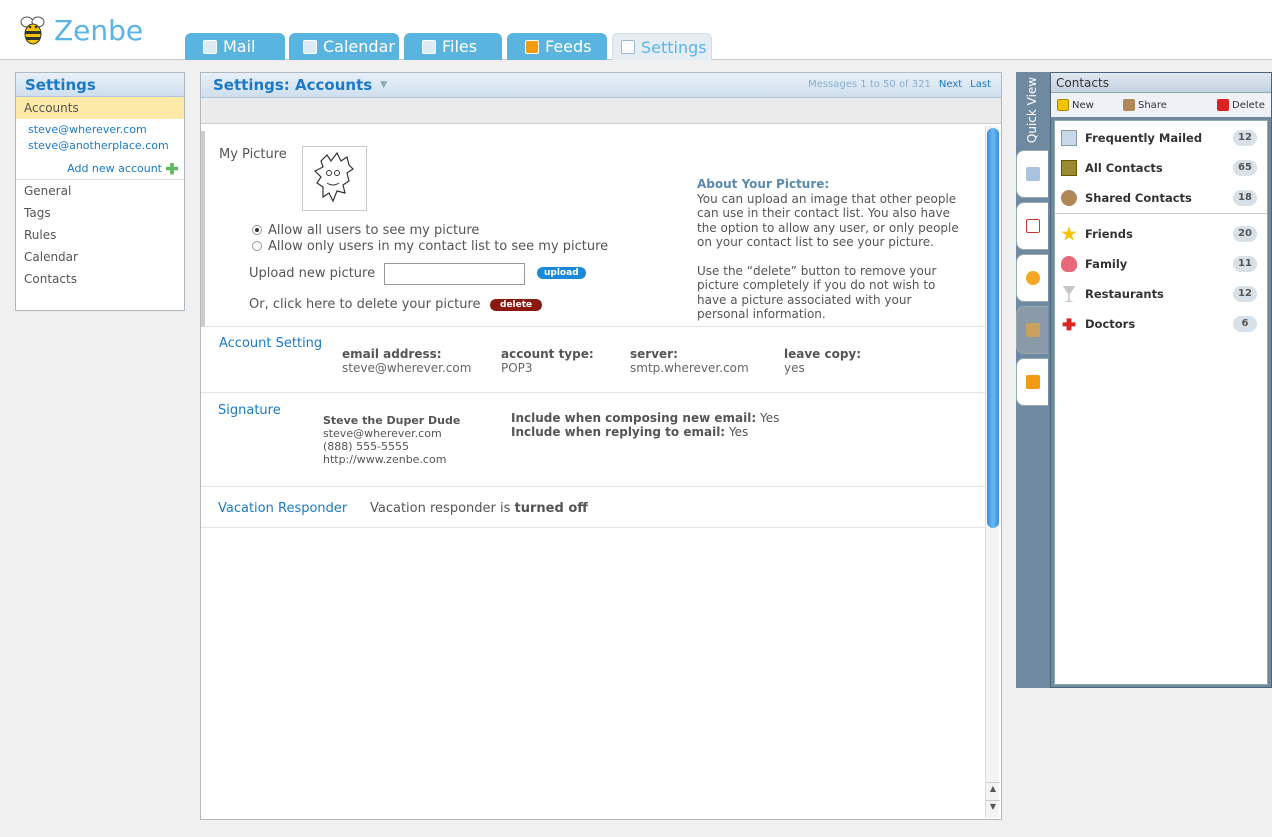  Describe the element at coordinates (1032, 226) in the screenshot. I see `tab-calendar-view` at that location.